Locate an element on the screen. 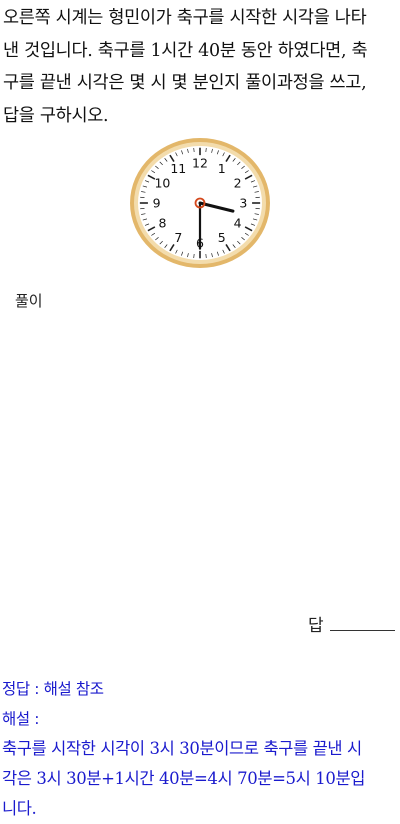  clock-number: 1 is located at coordinates (222, 168).